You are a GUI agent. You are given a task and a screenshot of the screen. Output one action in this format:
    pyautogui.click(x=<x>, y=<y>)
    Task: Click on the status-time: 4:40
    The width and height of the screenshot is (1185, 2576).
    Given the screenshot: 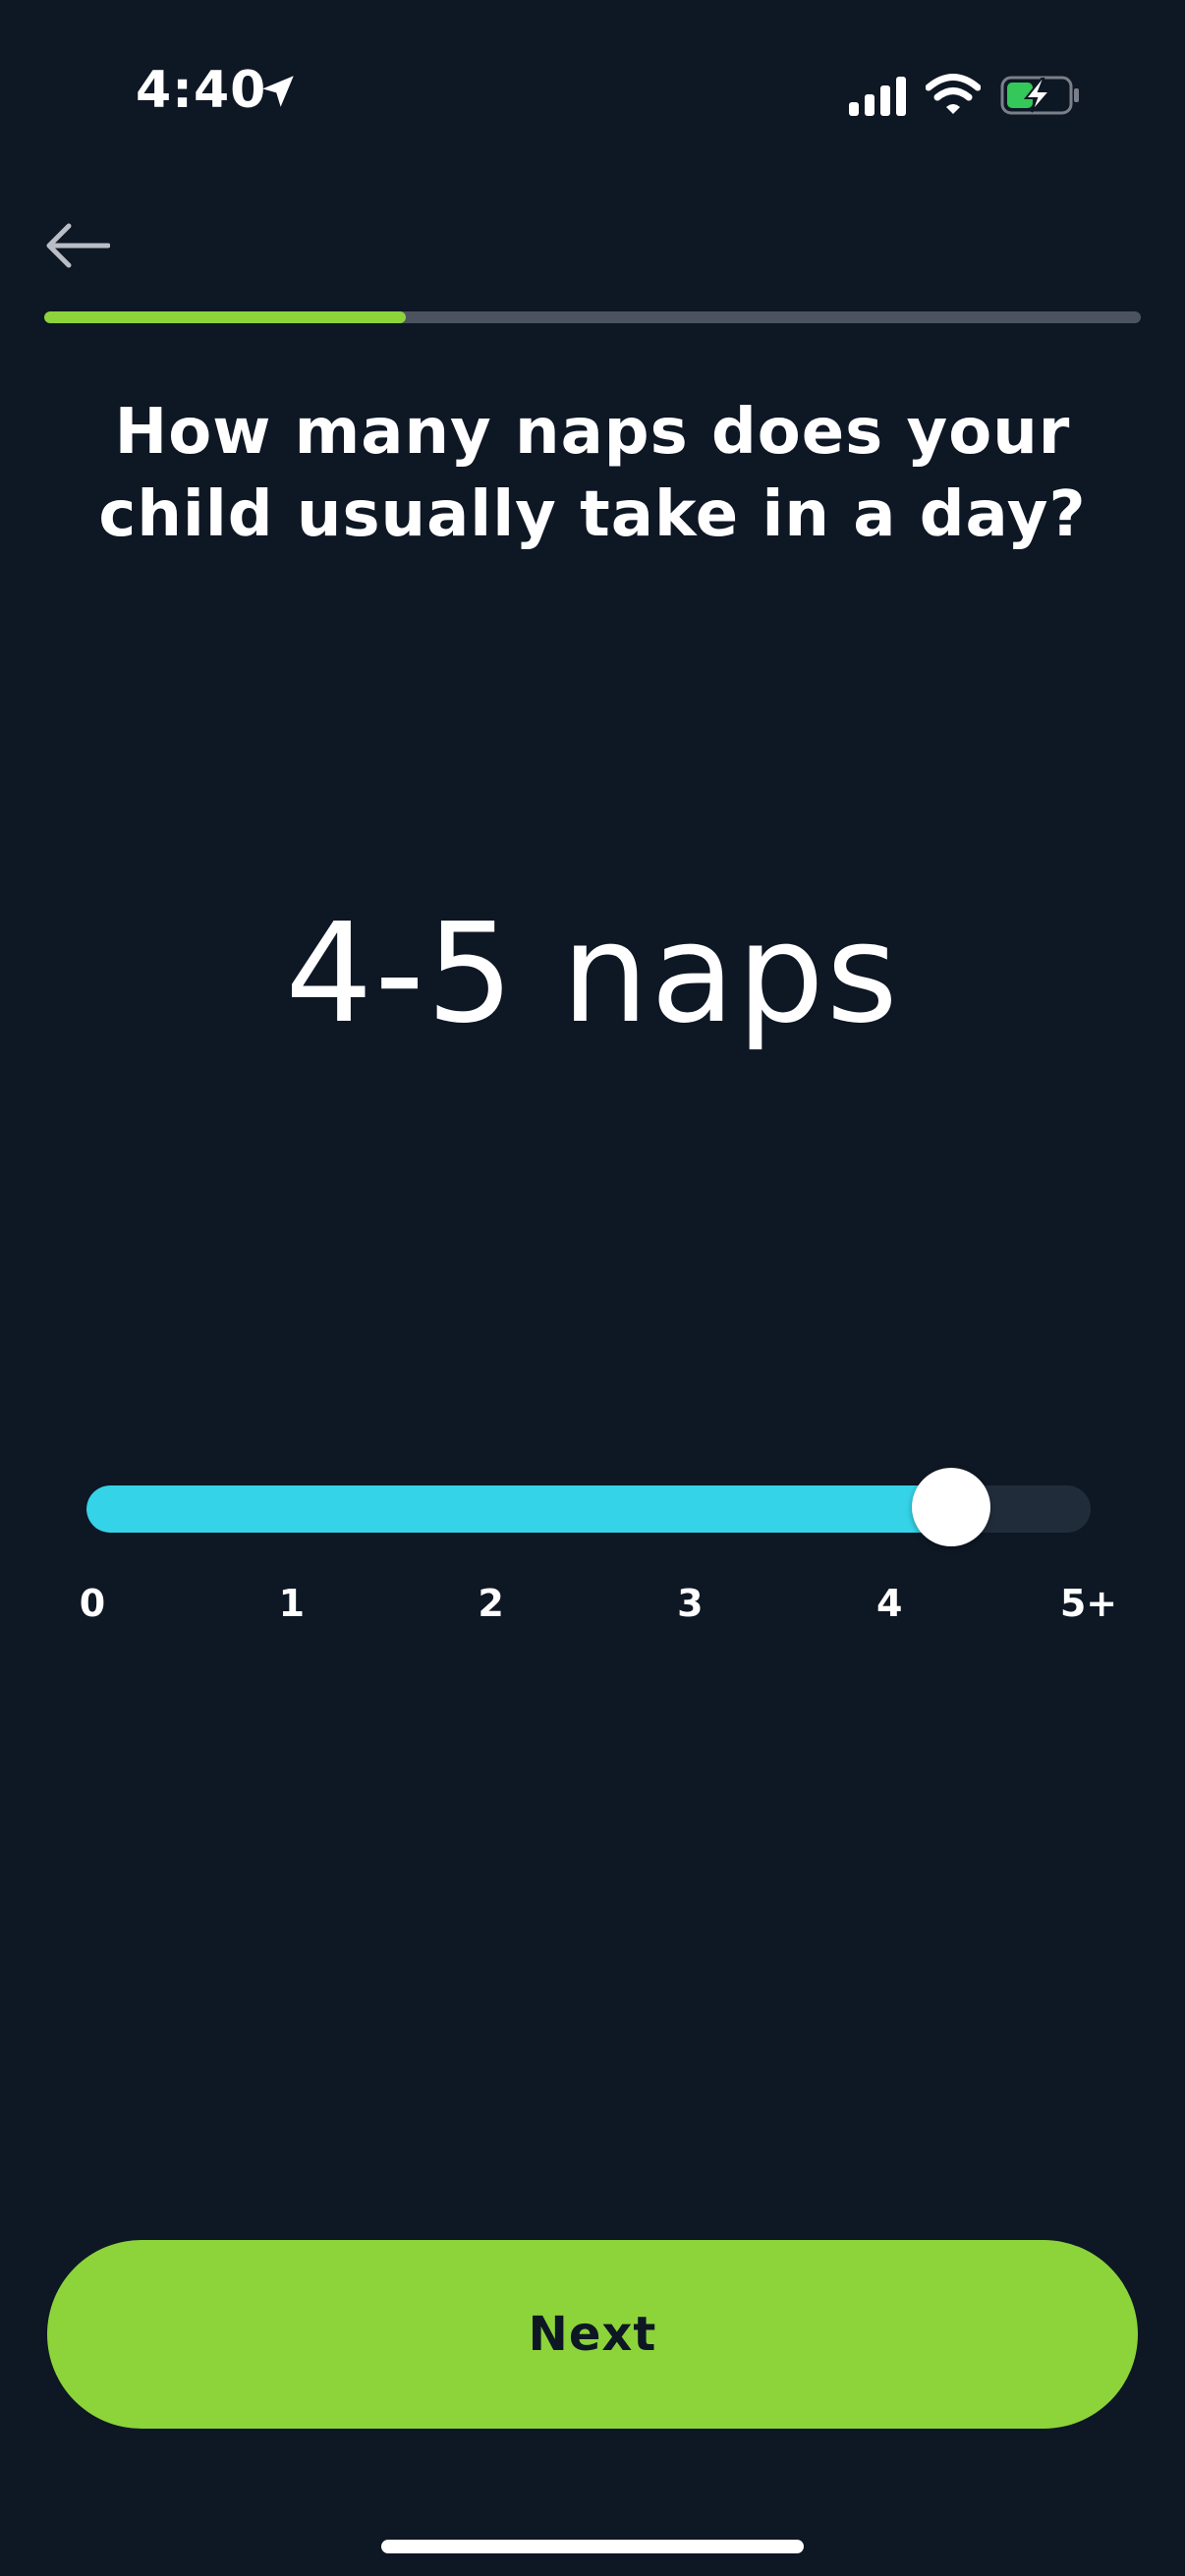 What is the action you would take?
    pyautogui.click(x=201, y=90)
    